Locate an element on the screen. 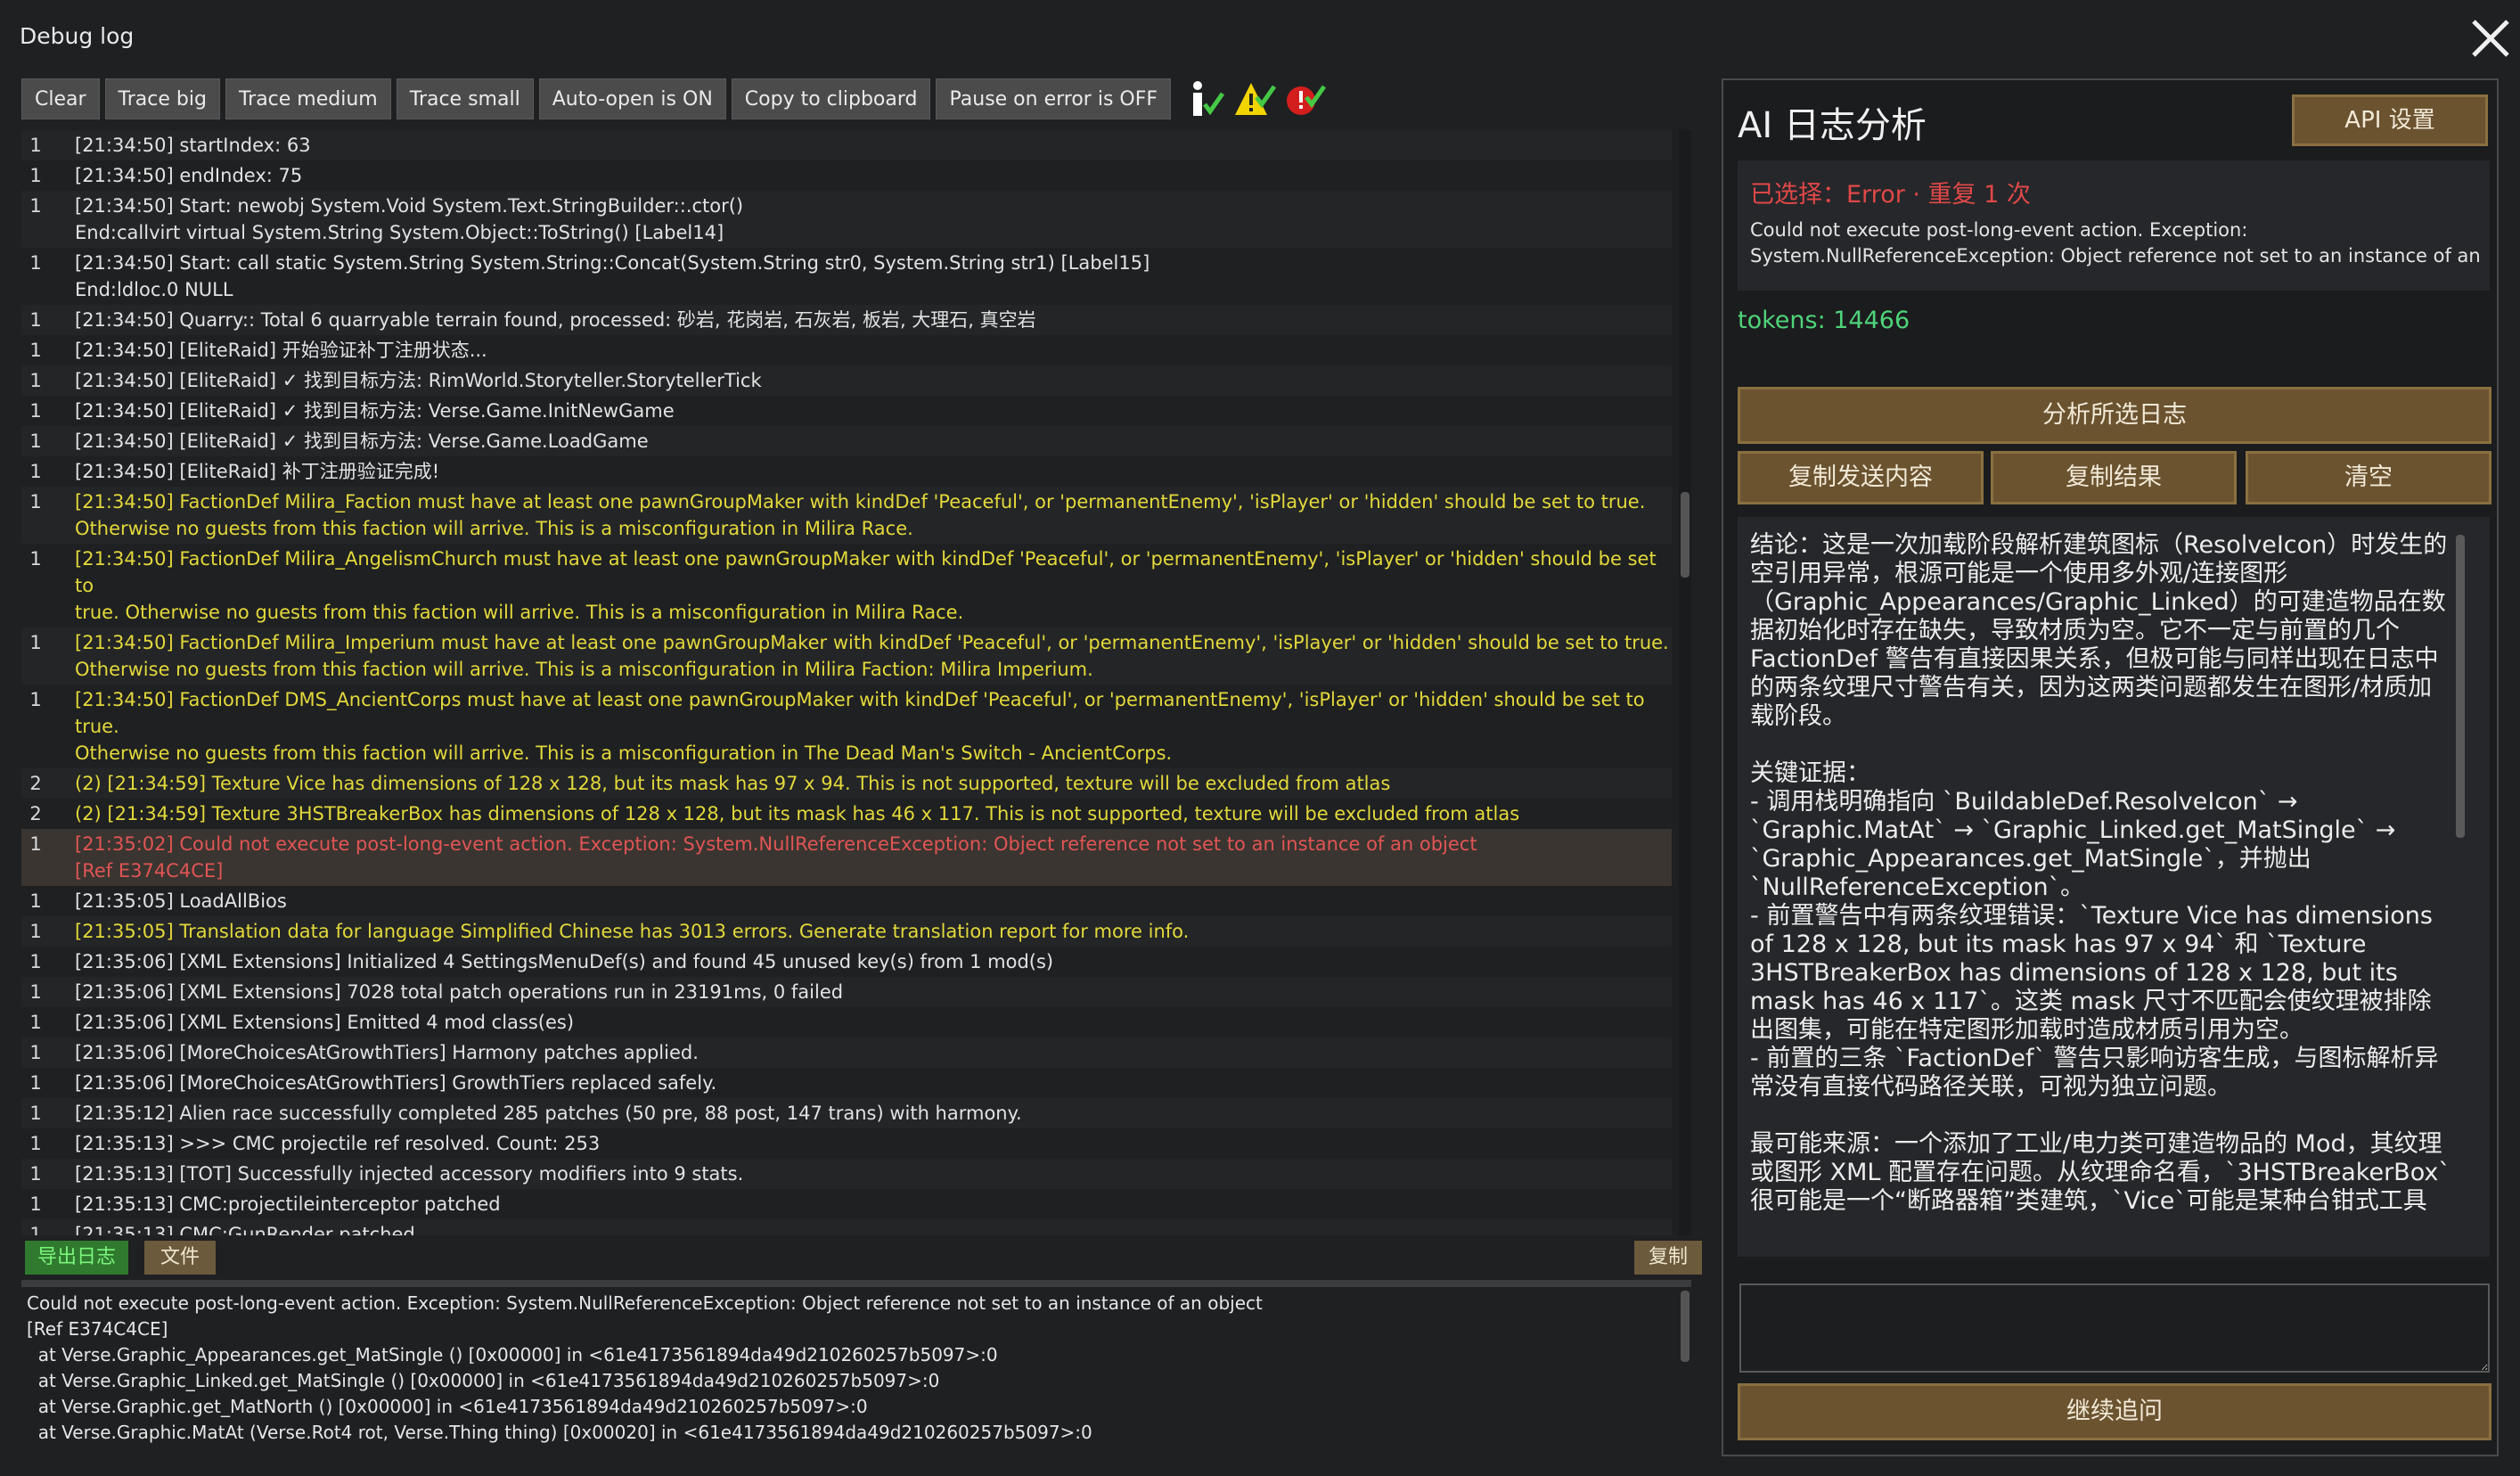 The height and width of the screenshot is (1476, 2520). clear-ai-button: 清空 is located at coordinates (2369, 477).